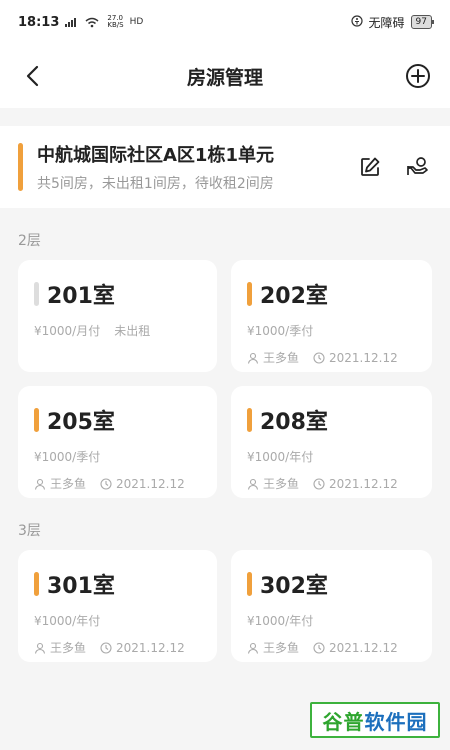  Describe the element at coordinates (132, 331) in the screenshot. I see `room-status: 未出租` at that location.